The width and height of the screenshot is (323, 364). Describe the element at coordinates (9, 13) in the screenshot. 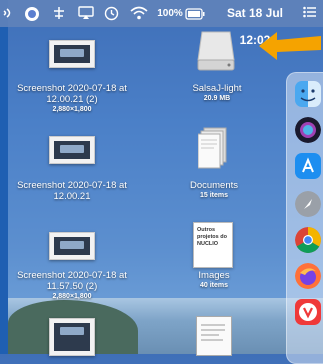

I see `volume-icon` at that location.